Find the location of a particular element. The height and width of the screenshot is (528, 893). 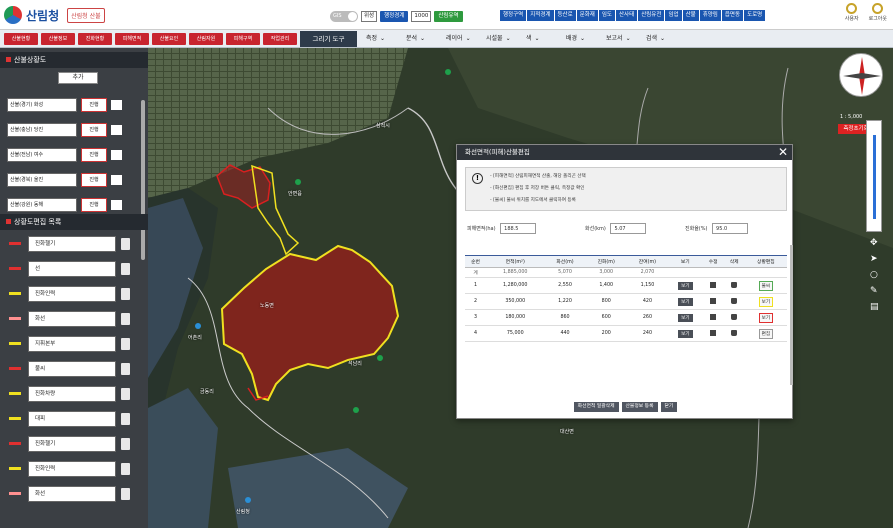

edit-list-item: 진화헬기 is located at coordinates (74, 444).